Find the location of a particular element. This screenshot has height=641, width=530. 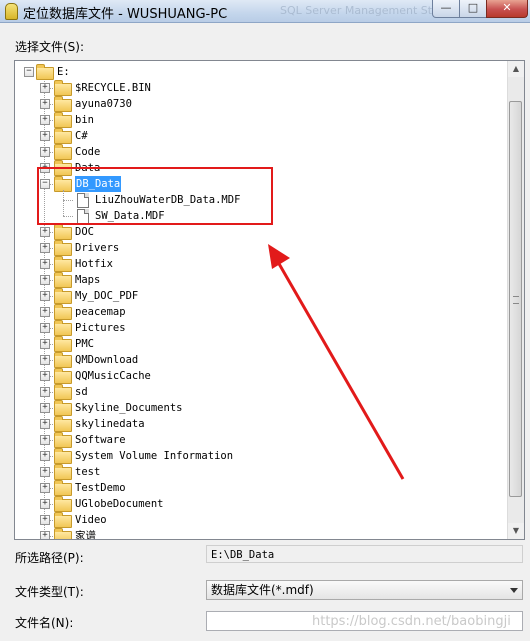

tree-item-label: PMC is located at coordinates (84, 344).